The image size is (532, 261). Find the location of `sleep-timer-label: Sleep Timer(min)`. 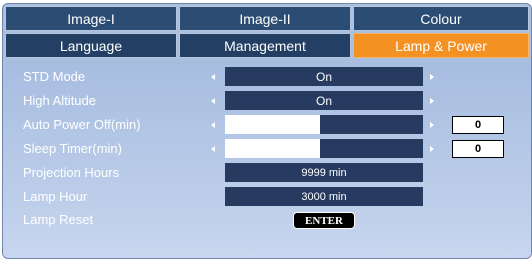

sleep-timer-label: Sleep Timer(min) is located at coordinates (72, 148).